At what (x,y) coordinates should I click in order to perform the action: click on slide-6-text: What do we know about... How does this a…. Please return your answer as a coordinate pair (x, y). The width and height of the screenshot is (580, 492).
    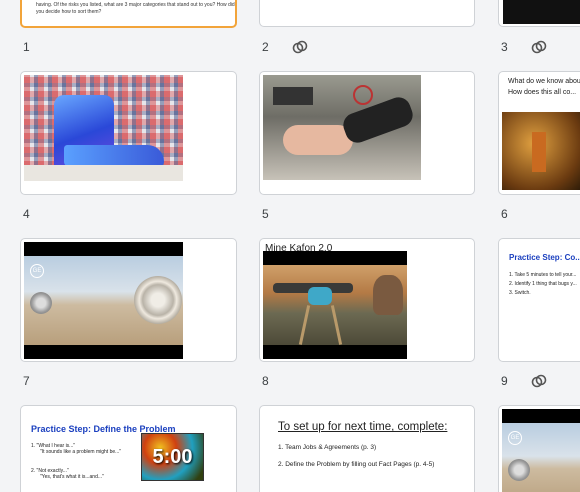
    Looking at the image, I should click on (544, 87).